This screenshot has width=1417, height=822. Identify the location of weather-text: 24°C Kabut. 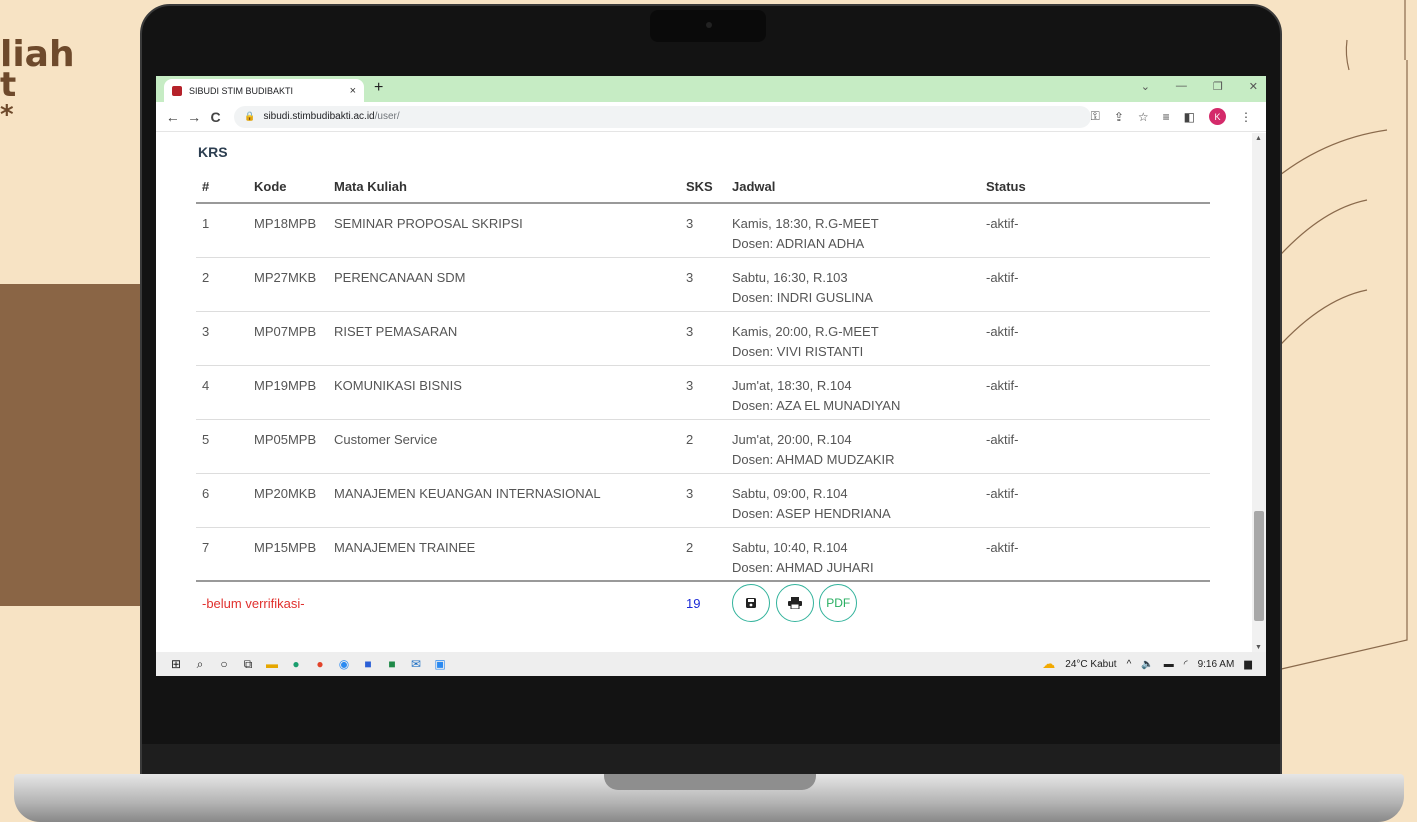
(1090, 664).